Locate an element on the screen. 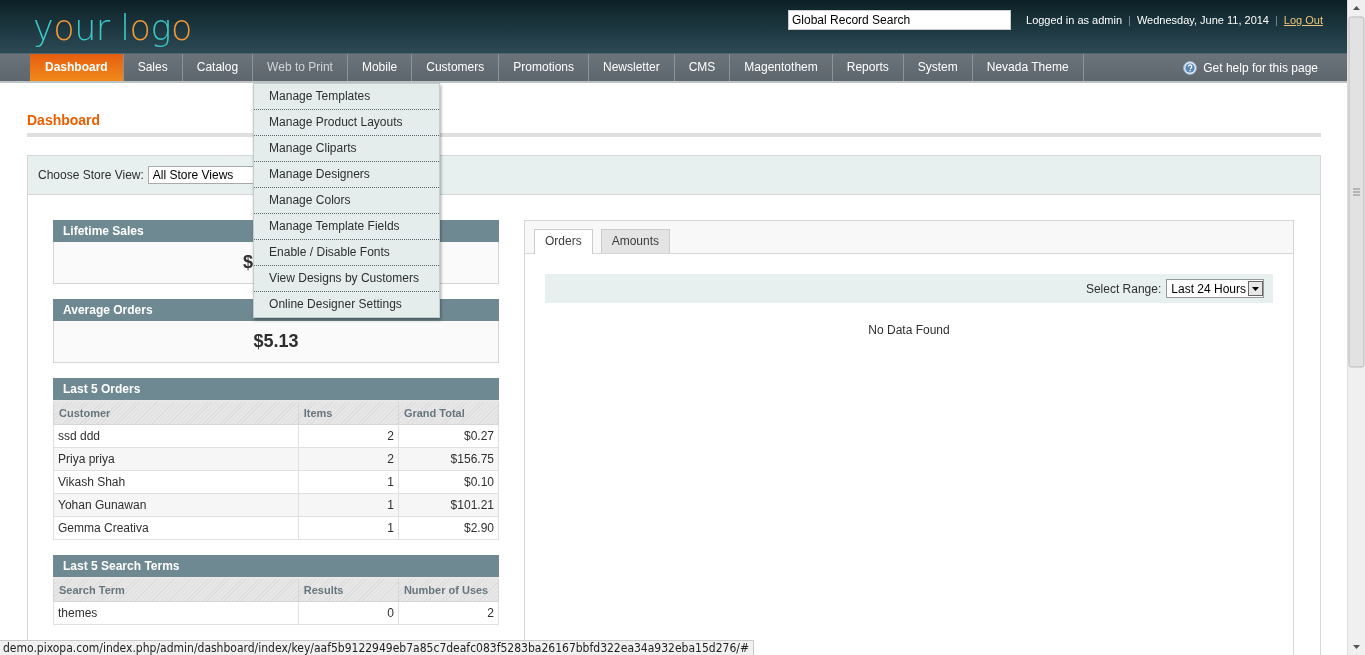 The width and height of the screenshot is (1365, 655). search-field: Global Record Search is located at coordinates (899, 20).